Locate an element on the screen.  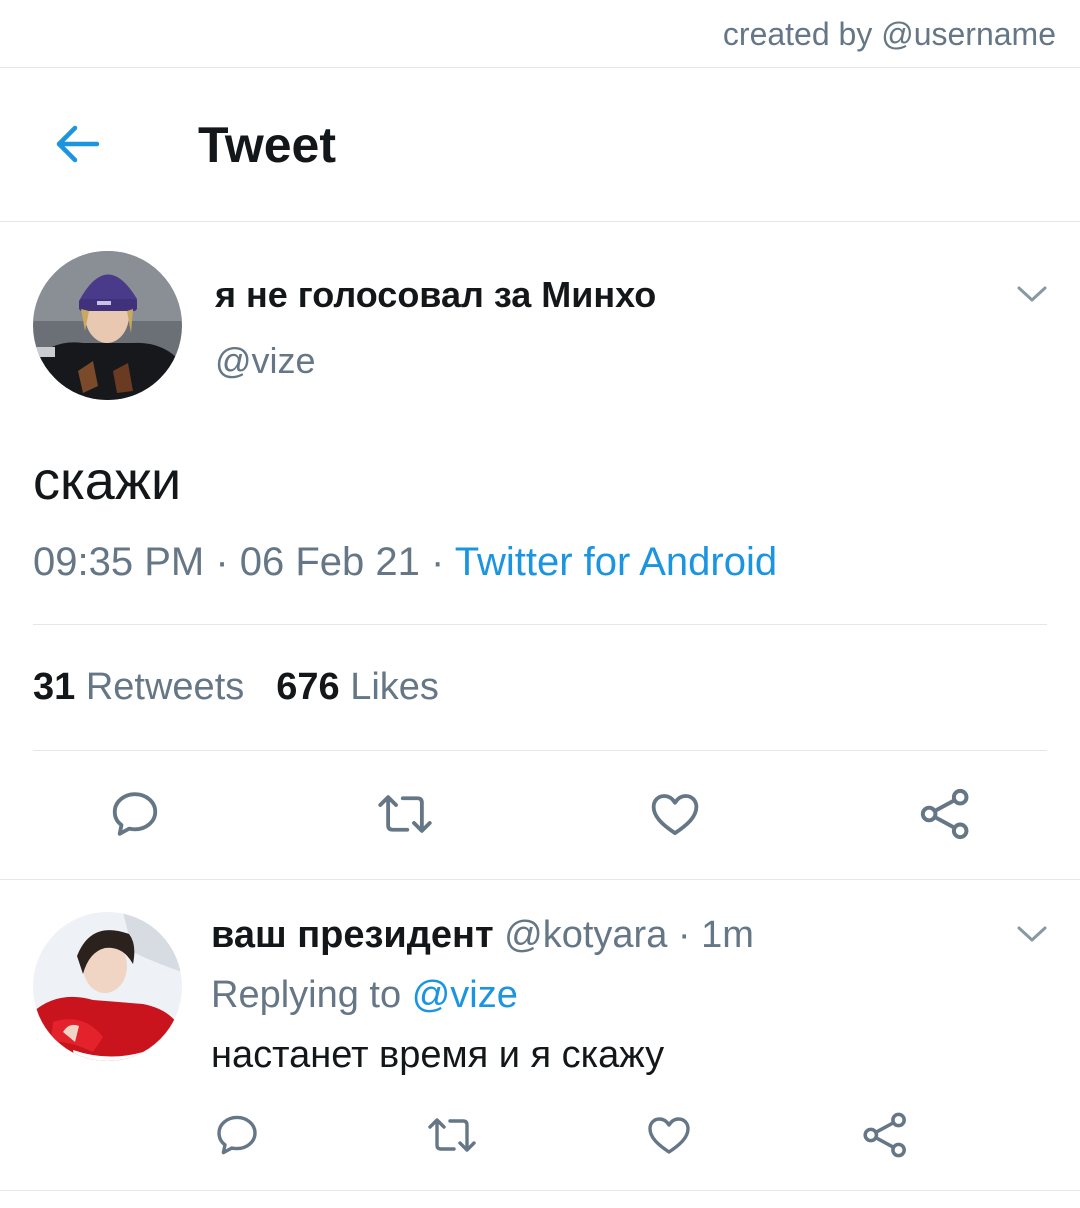
tweet-text: скажи is located at coordinates (107, 481).